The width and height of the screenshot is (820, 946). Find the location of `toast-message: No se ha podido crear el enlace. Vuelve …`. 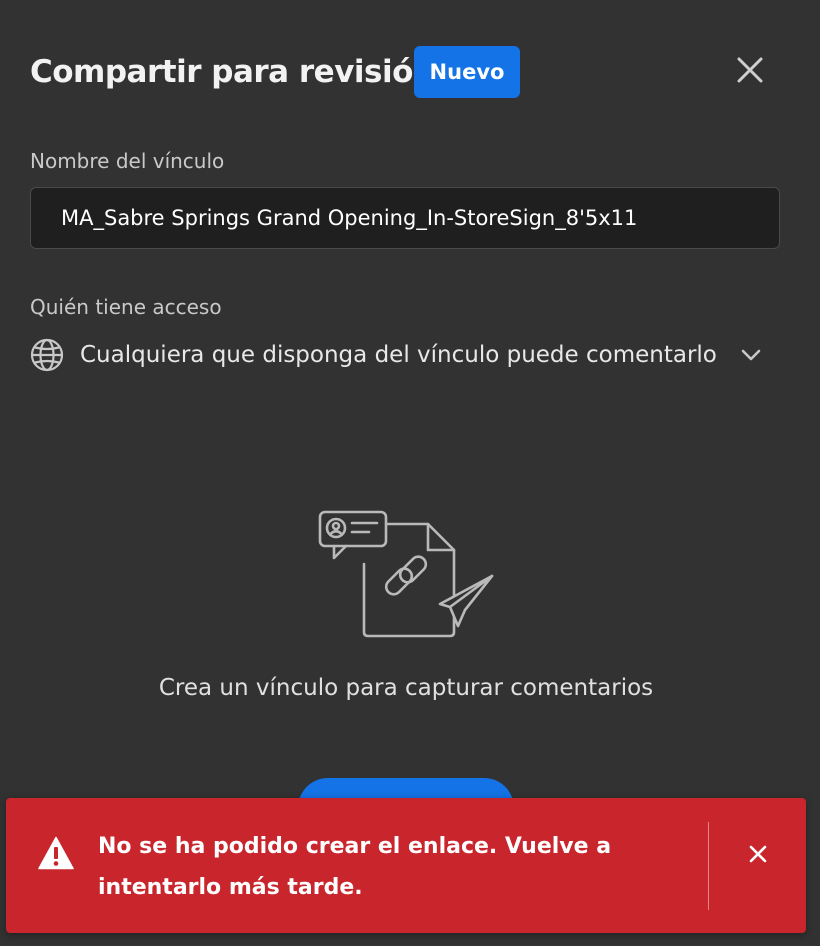

toast-message: No se ha podido crear el enlace. Vuelve … is located at coordinates (355, 867).